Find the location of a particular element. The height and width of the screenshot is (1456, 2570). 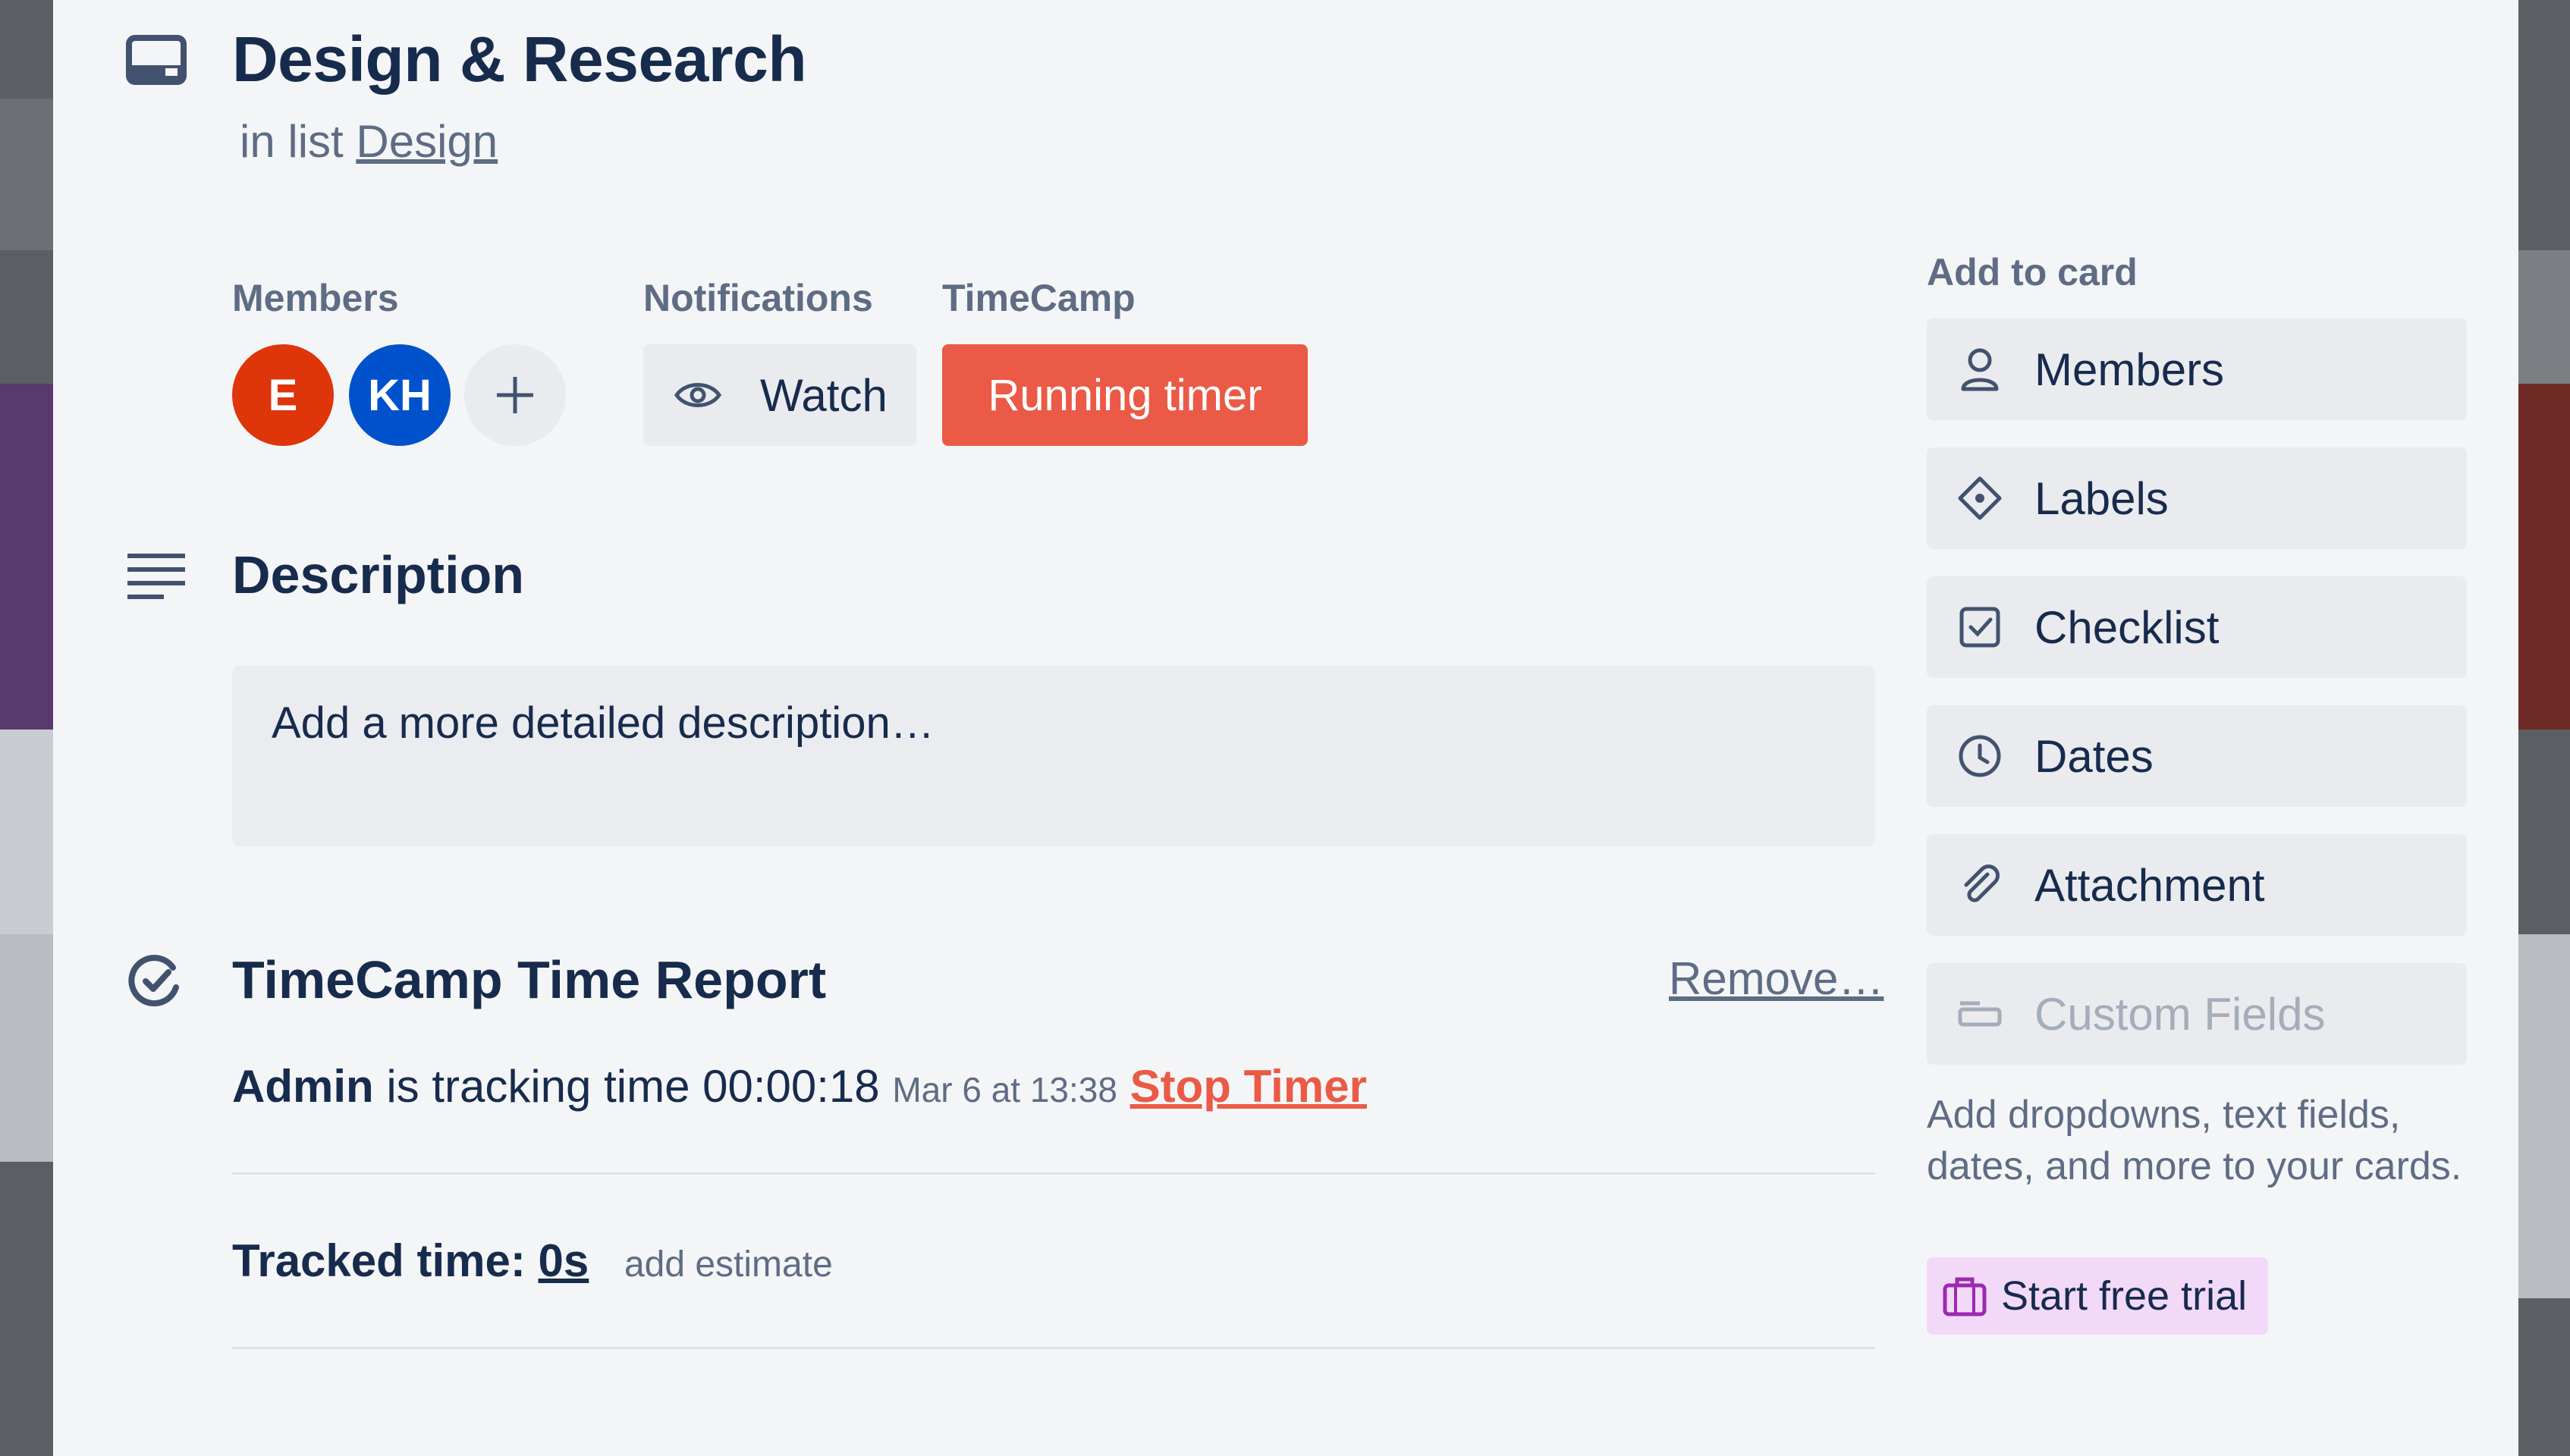

sidebar-labels-button: Labels is located at coordinates (2197, 498).